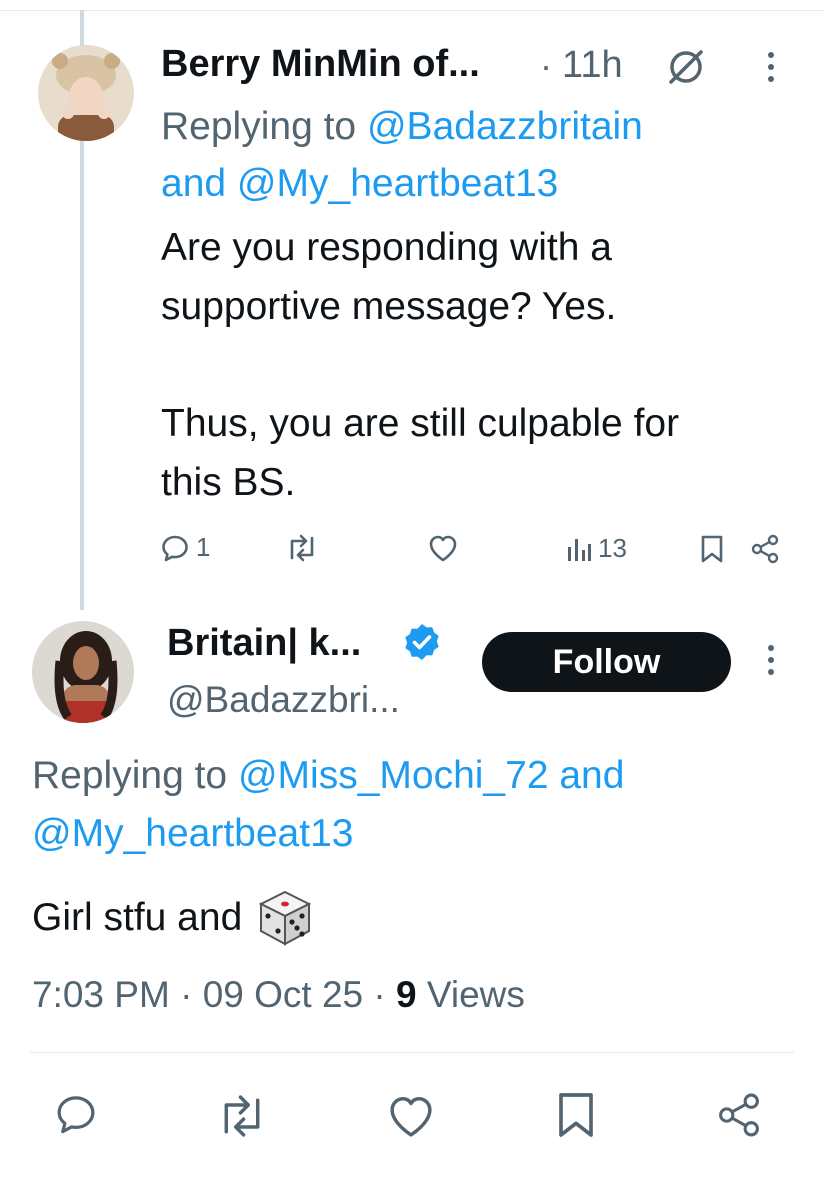 This screenshot has height=1199, width=824. What do you see at coordinates (420, 423) in the screenshot?
I see `reply-text-line: Thus, you are still culpable for` at bounding box center [420, 423].